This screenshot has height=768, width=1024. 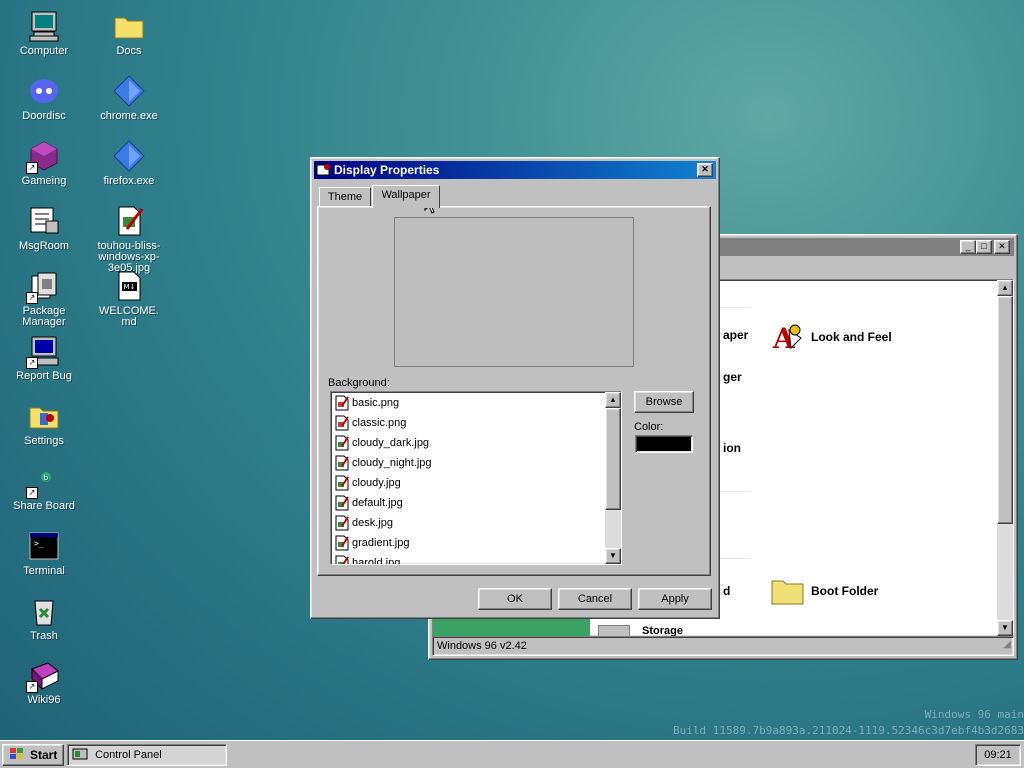 I want to click on tab-wallpaper: Wallpaper, so click(x=406, y=196).